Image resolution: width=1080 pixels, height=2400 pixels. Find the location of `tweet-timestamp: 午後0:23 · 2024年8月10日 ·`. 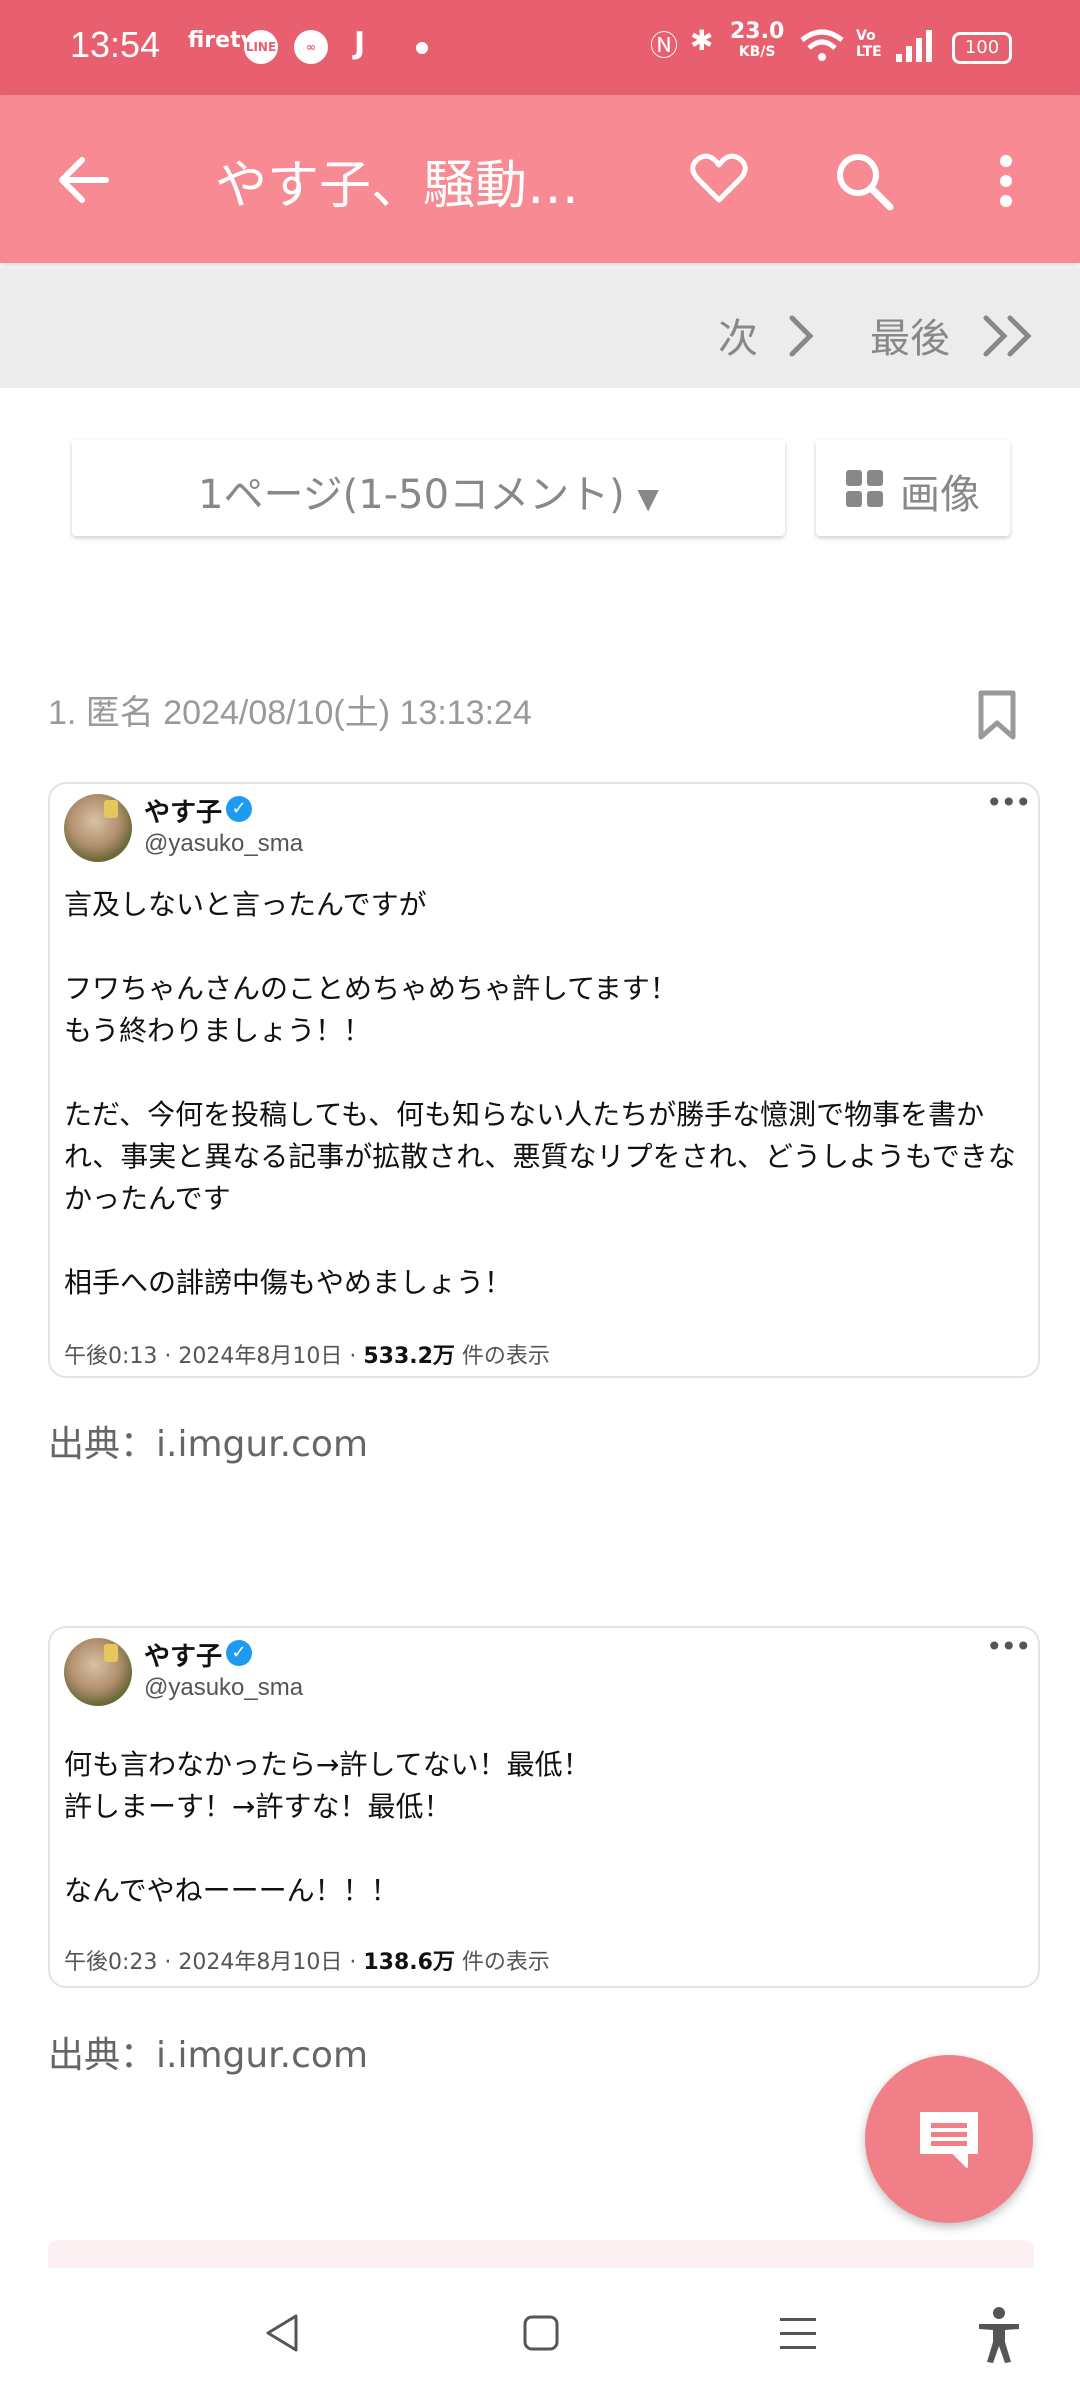

tweet-timestamp: 午後0:23 · 2024年8月10日 · is located at coordinates (214, 1962).